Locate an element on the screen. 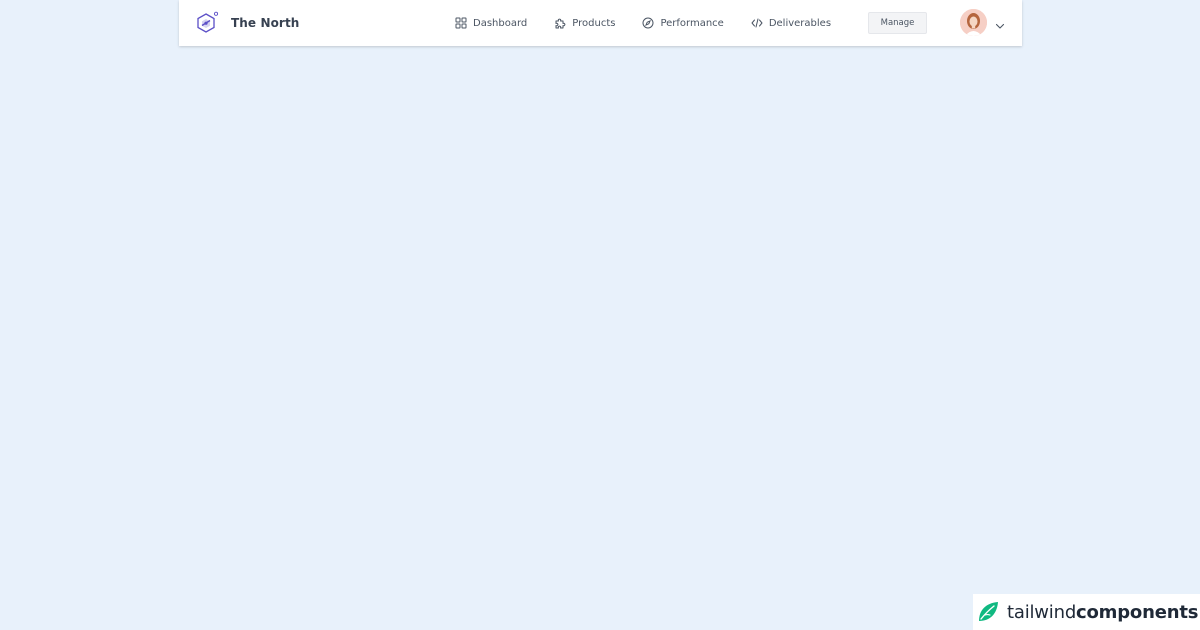 This screenshot has width=1200, height=630. nav-item-dashboard: Dashboard is located at coordinates (491, 23).